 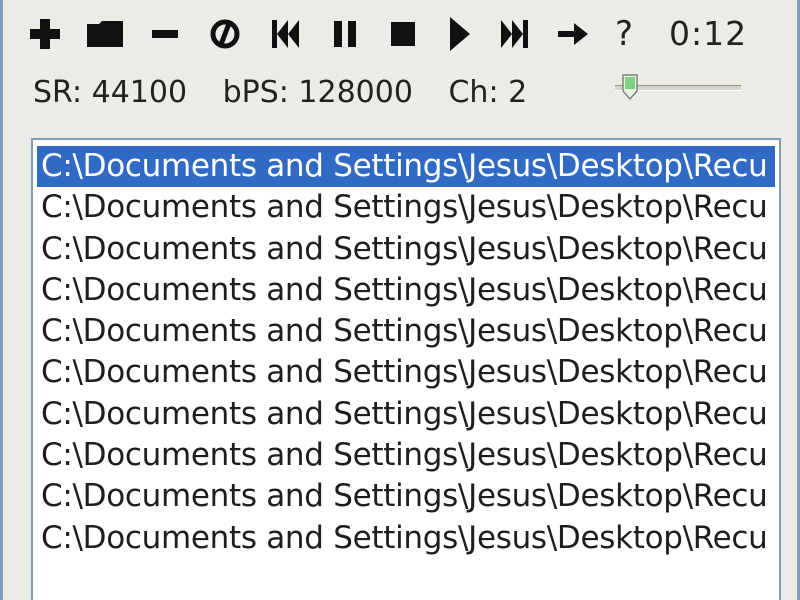 I want to click on next-track-button, so click(x=515, y=34).